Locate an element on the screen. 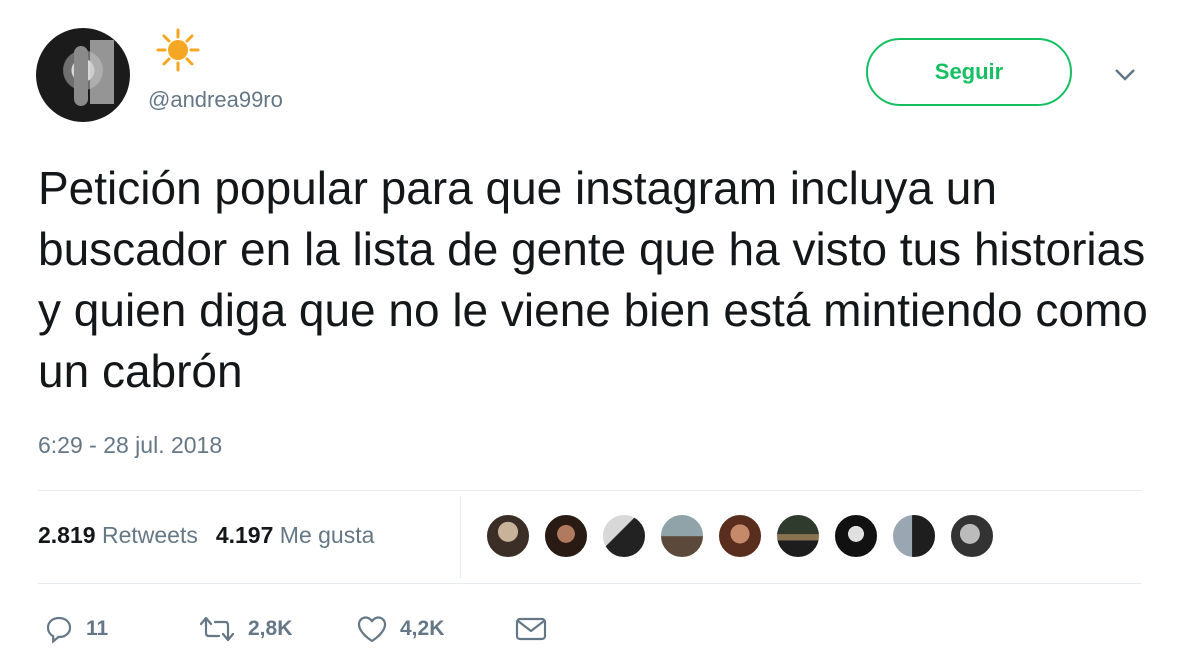  message-action is located at coordinates (537, 629).